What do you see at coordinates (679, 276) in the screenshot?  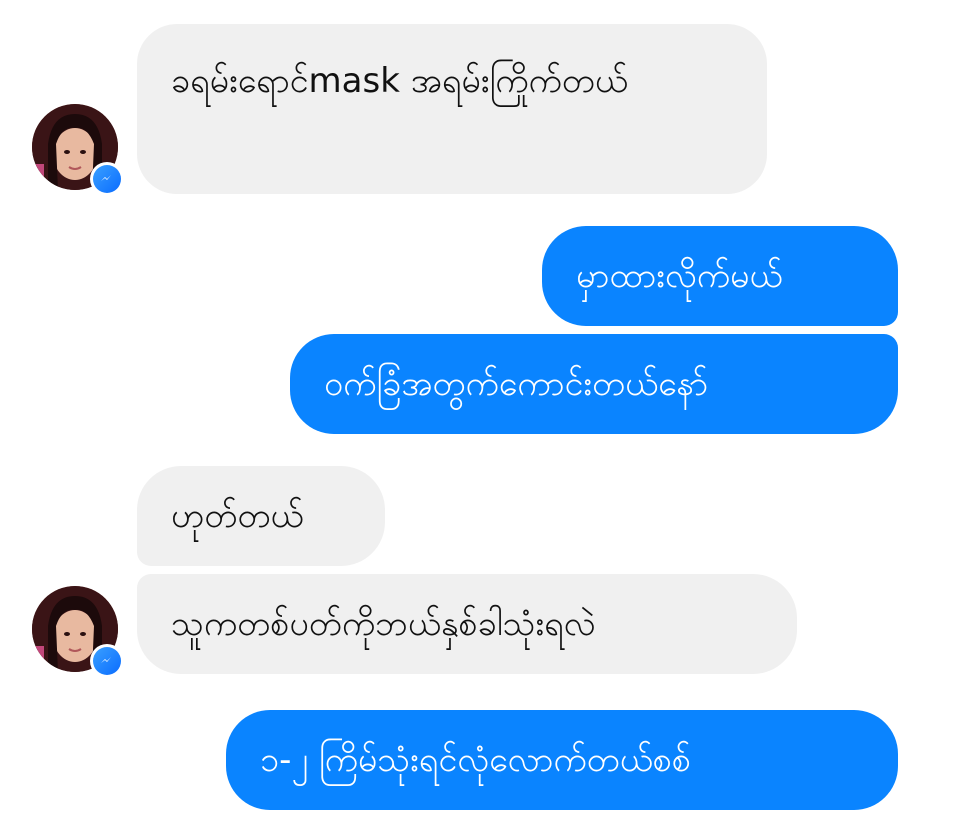 I see `message-text: မှာထားလိုက်မယ်` at bounding box center [679, 276].